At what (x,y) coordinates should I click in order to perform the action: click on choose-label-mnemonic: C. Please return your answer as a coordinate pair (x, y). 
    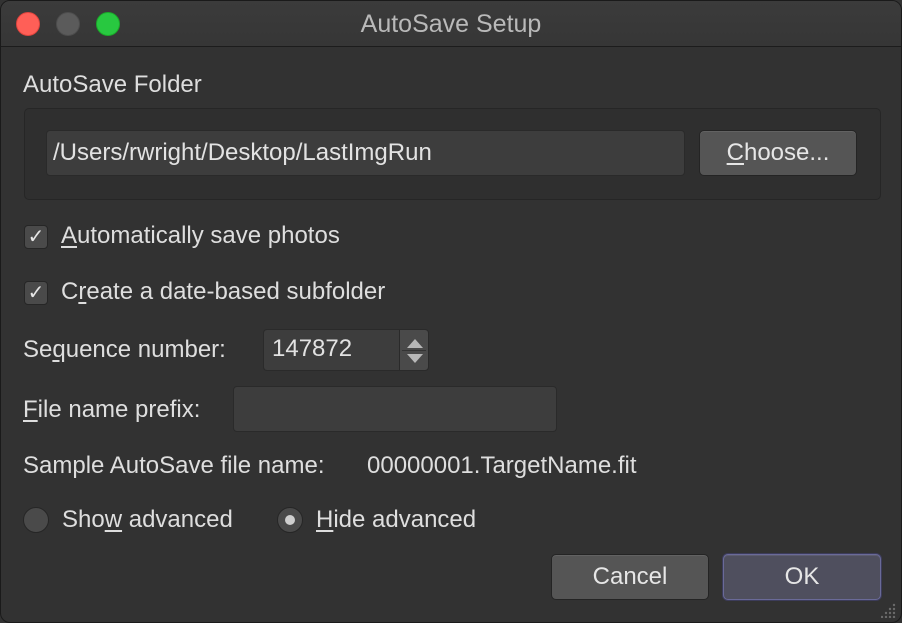
    Looking at the image, I should click on (735, 152).